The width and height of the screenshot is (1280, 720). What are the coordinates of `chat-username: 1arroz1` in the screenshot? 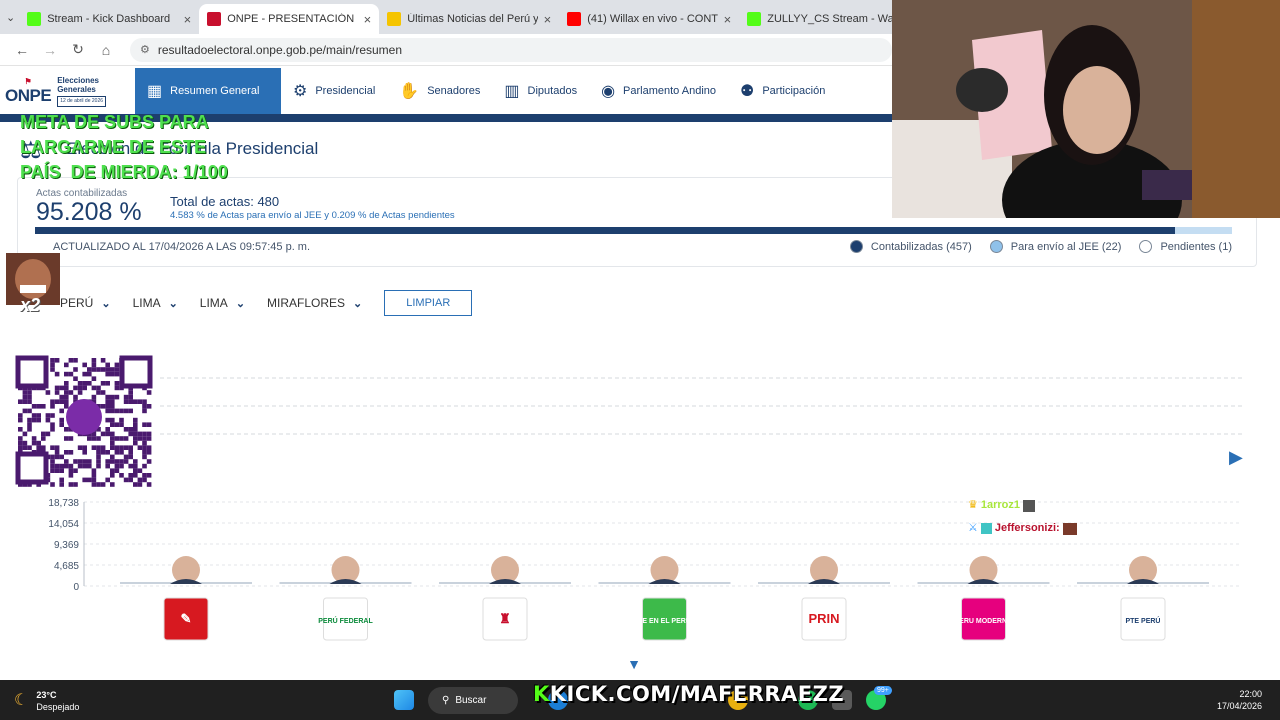 It's located at (1000, 505).